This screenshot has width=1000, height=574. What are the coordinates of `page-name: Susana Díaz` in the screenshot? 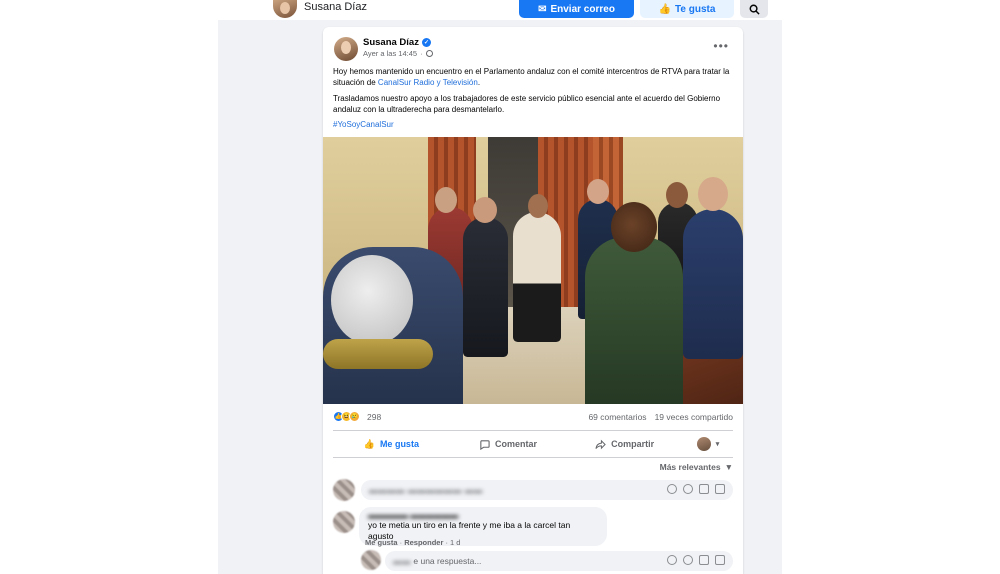 It's located at (335, 7).